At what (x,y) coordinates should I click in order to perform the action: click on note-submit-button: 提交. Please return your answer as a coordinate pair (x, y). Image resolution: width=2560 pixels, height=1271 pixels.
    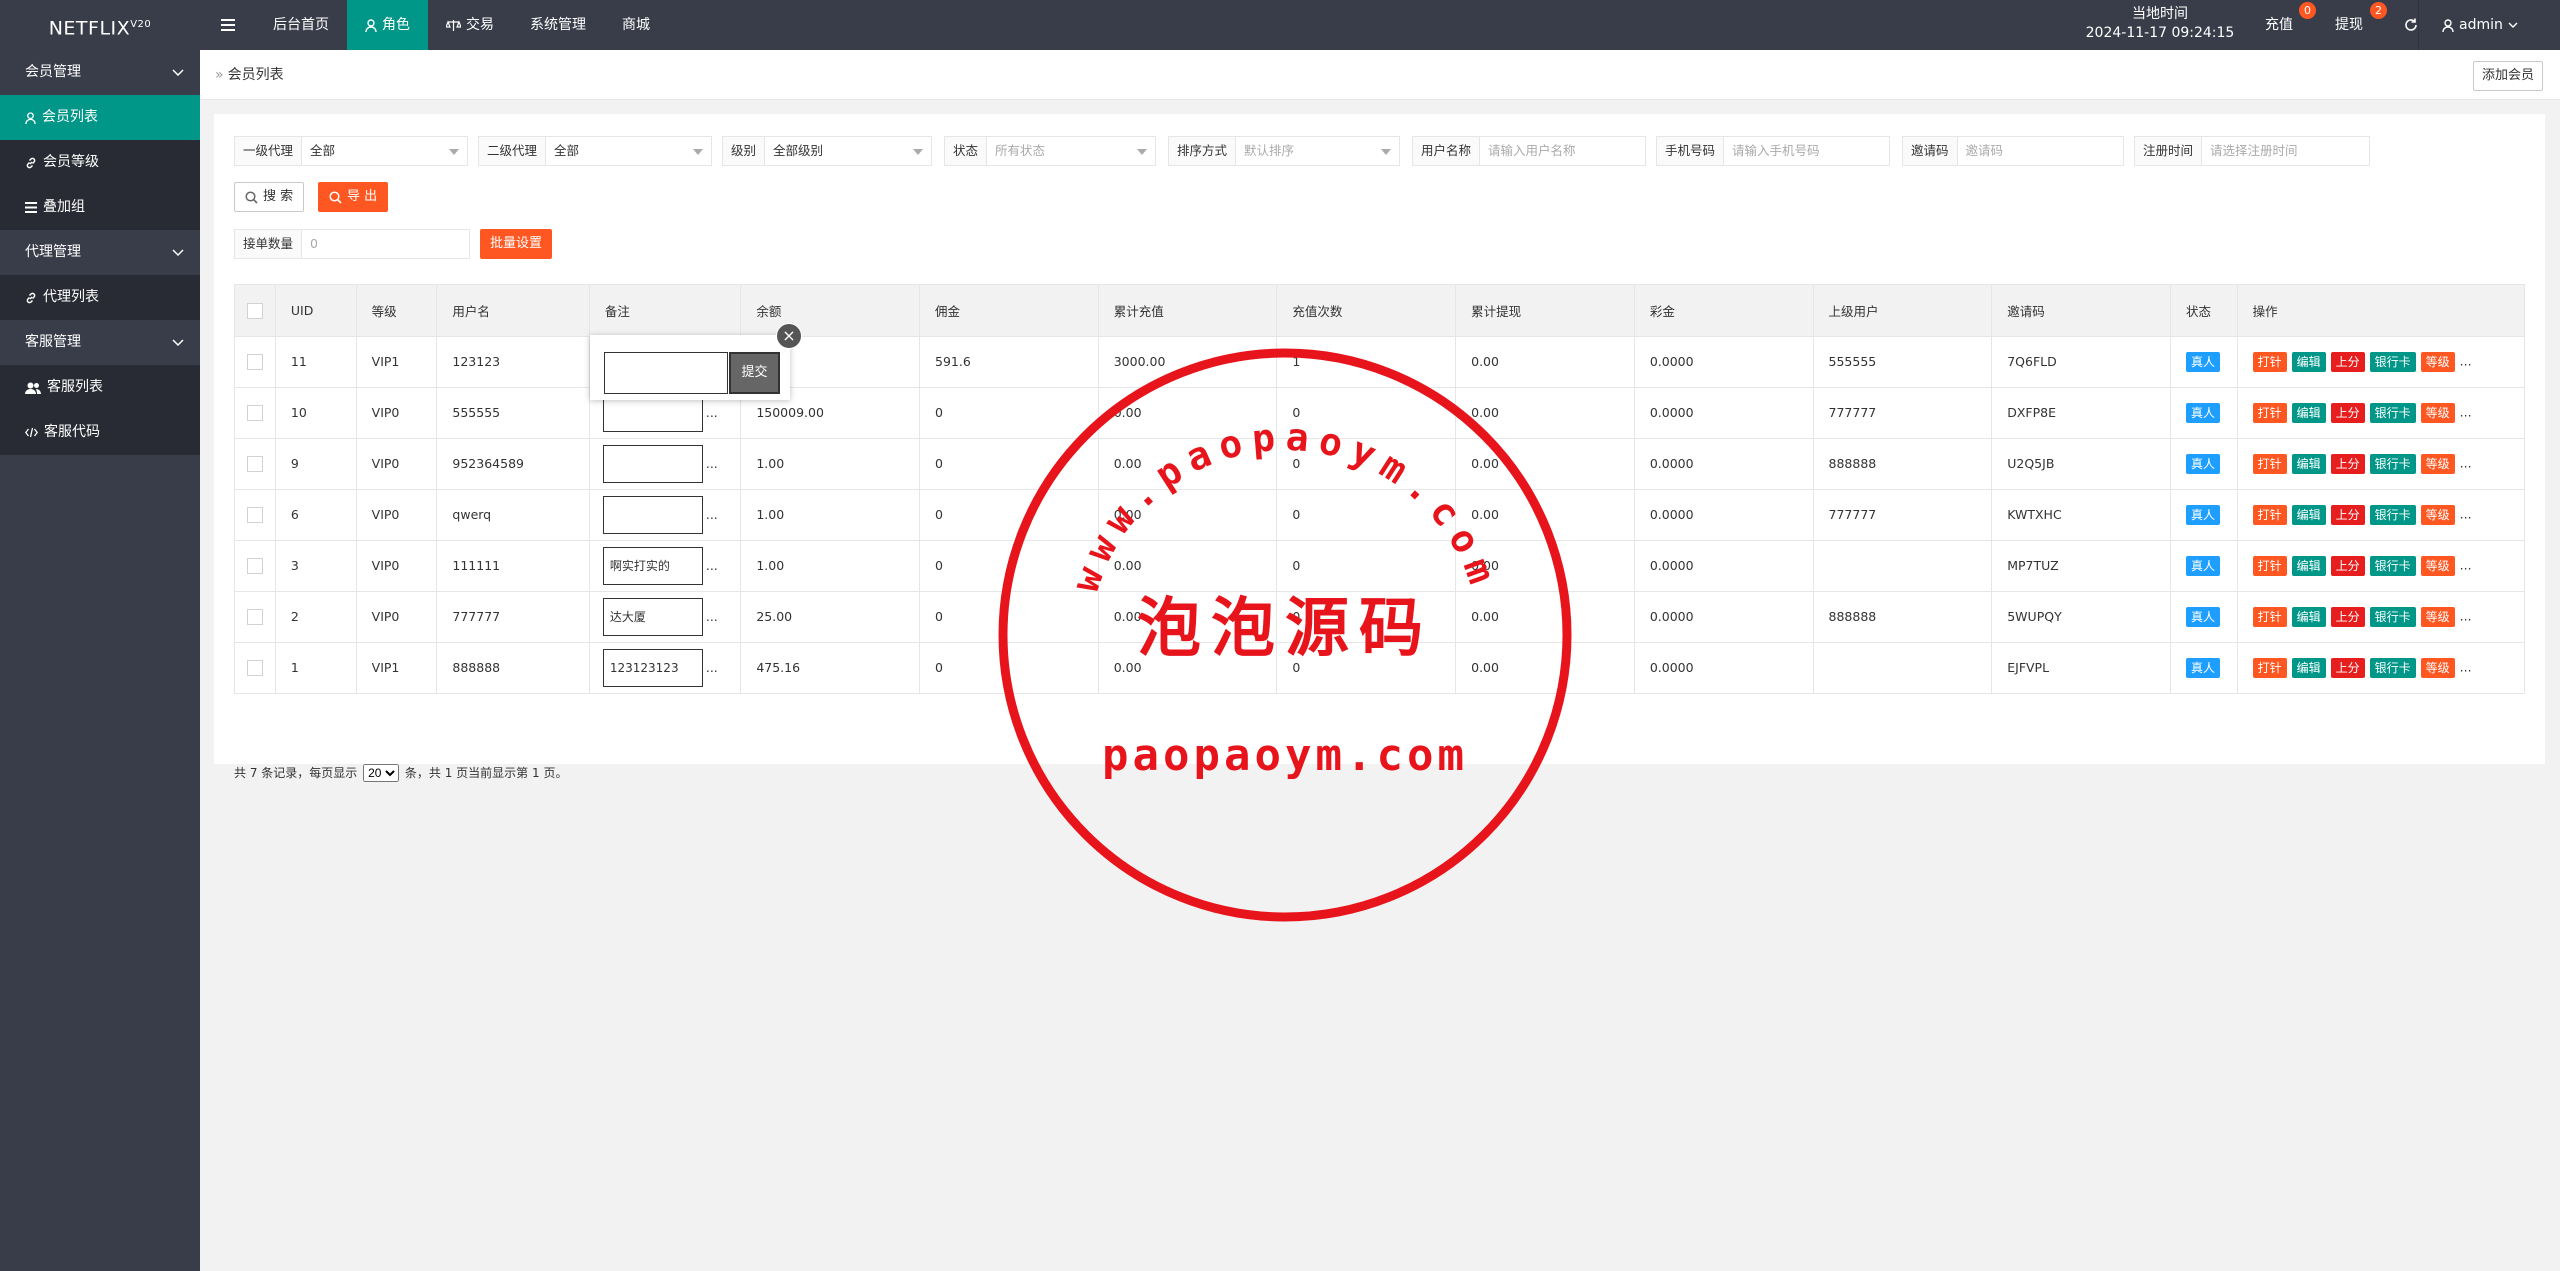
    Looking at the image, I should click on (754, 373).